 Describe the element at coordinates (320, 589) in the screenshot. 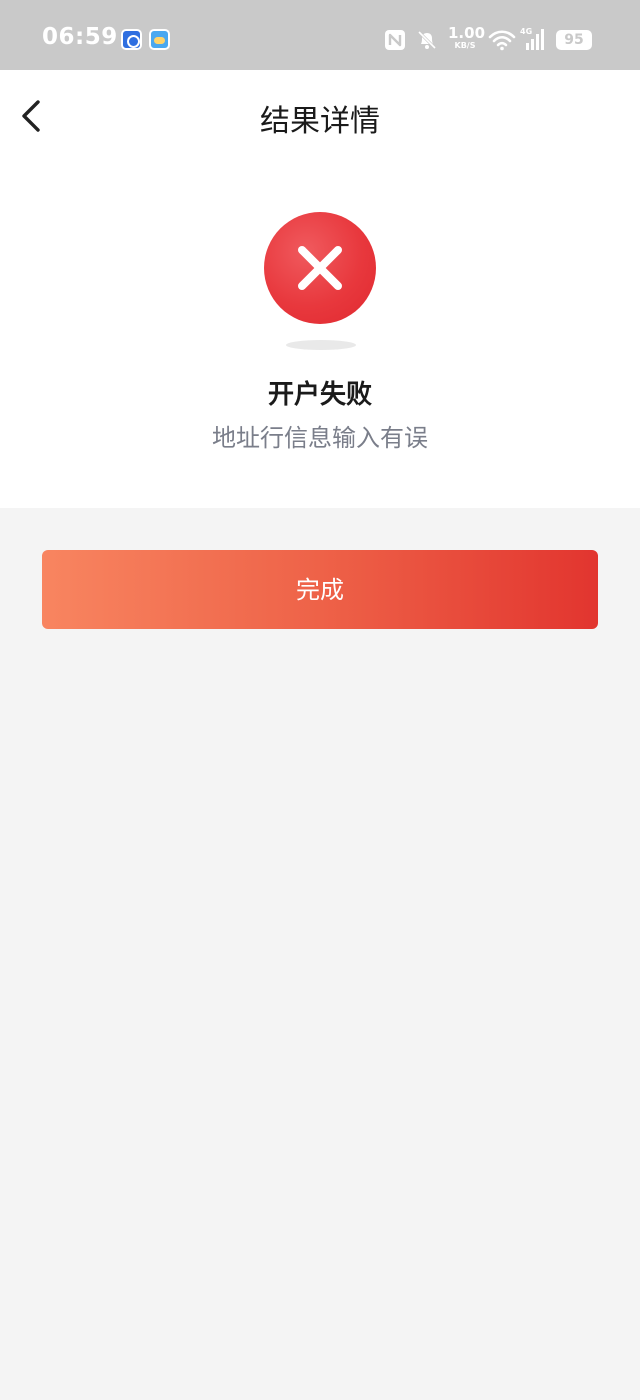

I see `done-button: 完成` at that location.